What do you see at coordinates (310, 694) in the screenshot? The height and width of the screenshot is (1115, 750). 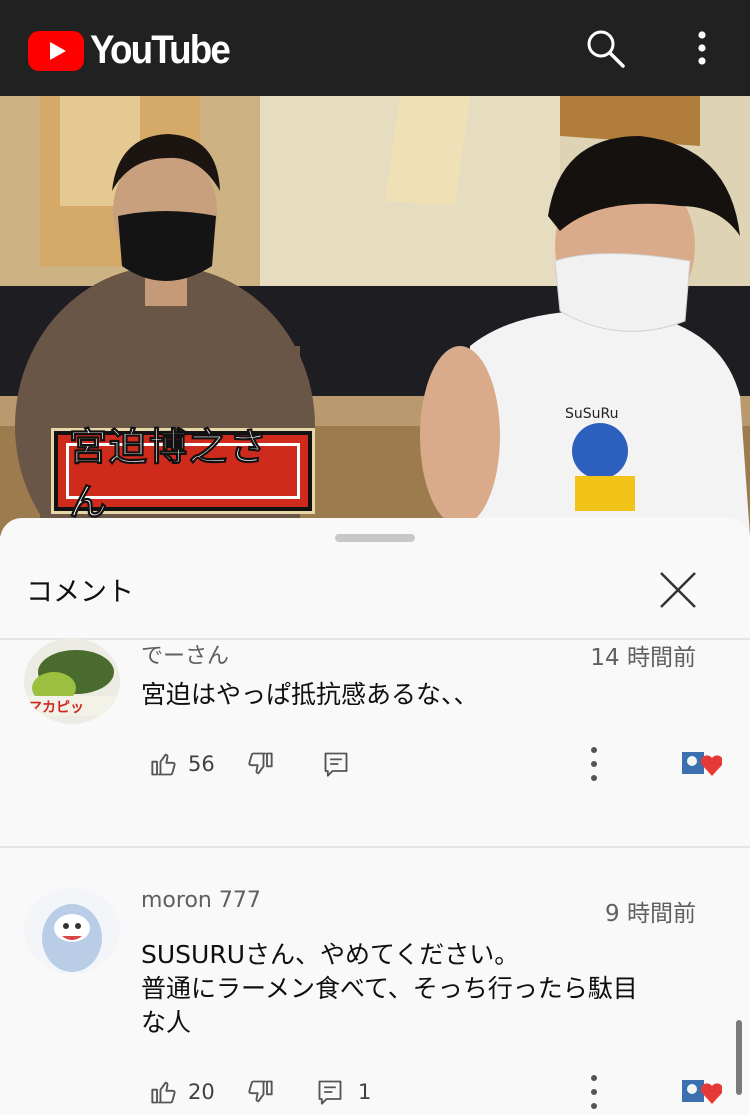 I see `comment-text: 宮迫はやっぱ抵抗感あるな、、` at bounding box center [310, 694].